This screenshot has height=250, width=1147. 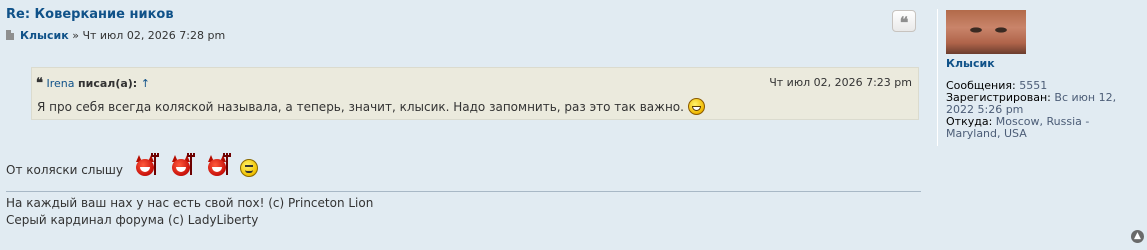 What do you see at coordinates (145, 83) in the screenshot?
I see `quote-jump-arrow: ↑` at bounding box center [145, 83].